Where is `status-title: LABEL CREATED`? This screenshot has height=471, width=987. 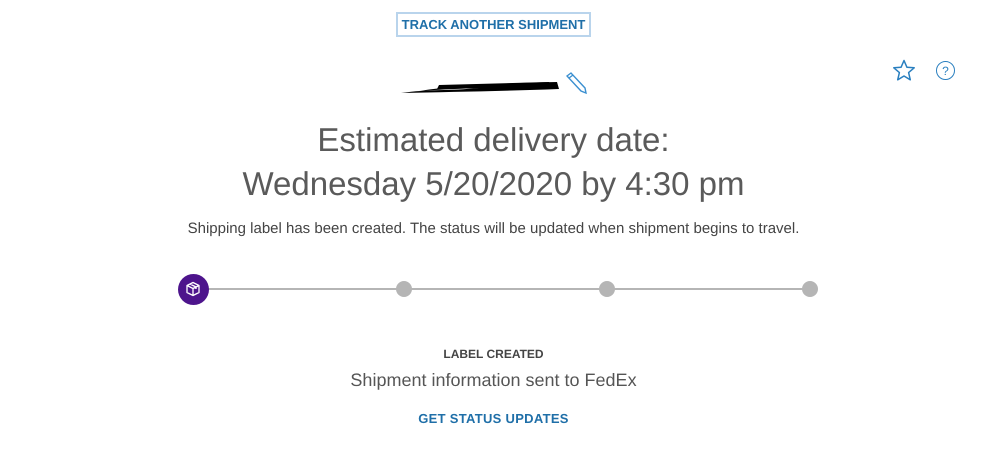
status-title: LABEL CREATED is located at coordinates (493, 354).